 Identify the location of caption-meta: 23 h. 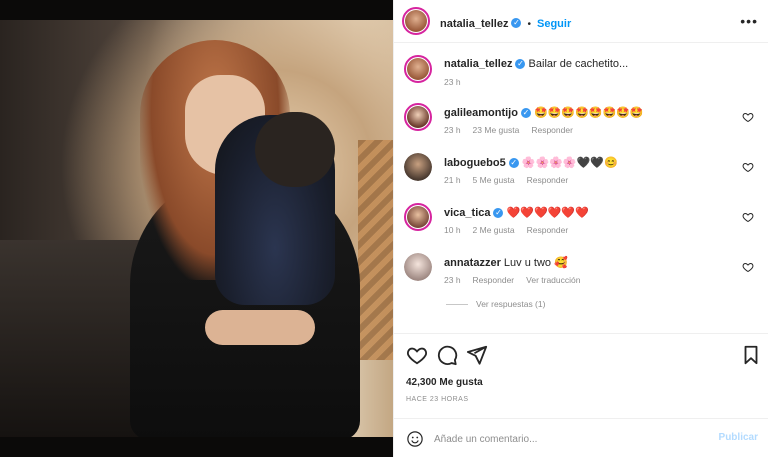
(458, 82).